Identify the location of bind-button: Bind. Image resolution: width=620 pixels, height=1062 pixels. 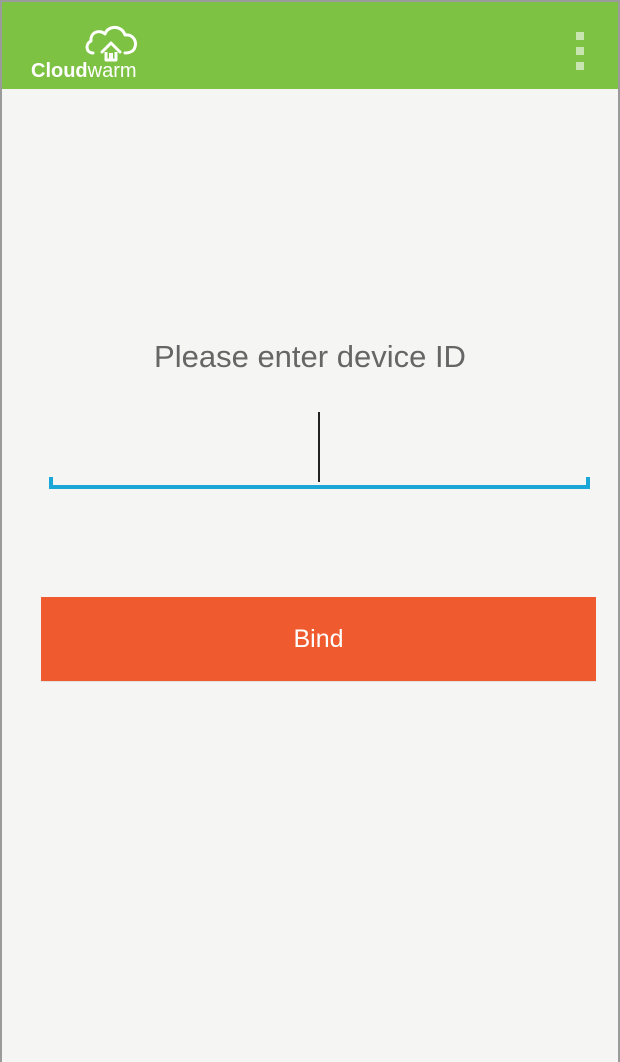
(318, 639).